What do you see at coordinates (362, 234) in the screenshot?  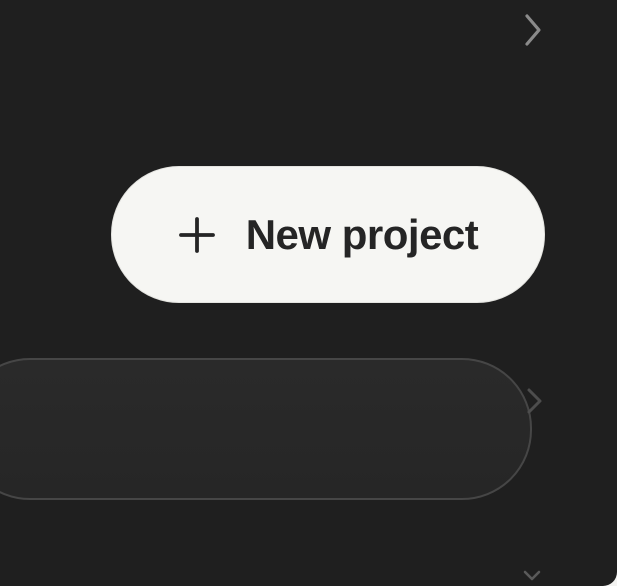 I see `new-project-label: New project` at bounding box center [362, 234].